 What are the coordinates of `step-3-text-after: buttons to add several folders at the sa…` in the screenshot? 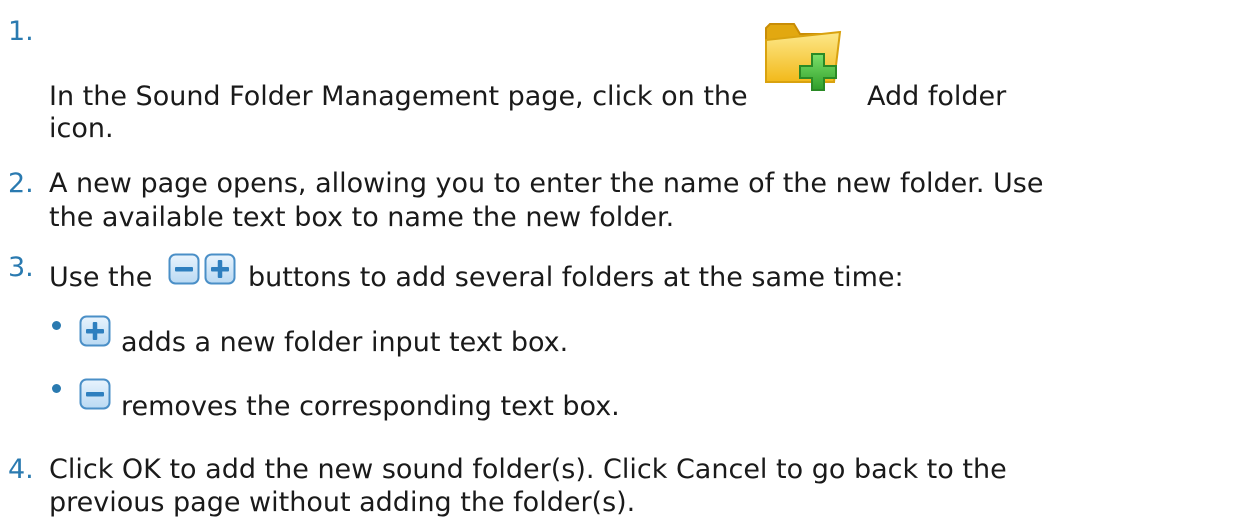 It's located at (576, 277).